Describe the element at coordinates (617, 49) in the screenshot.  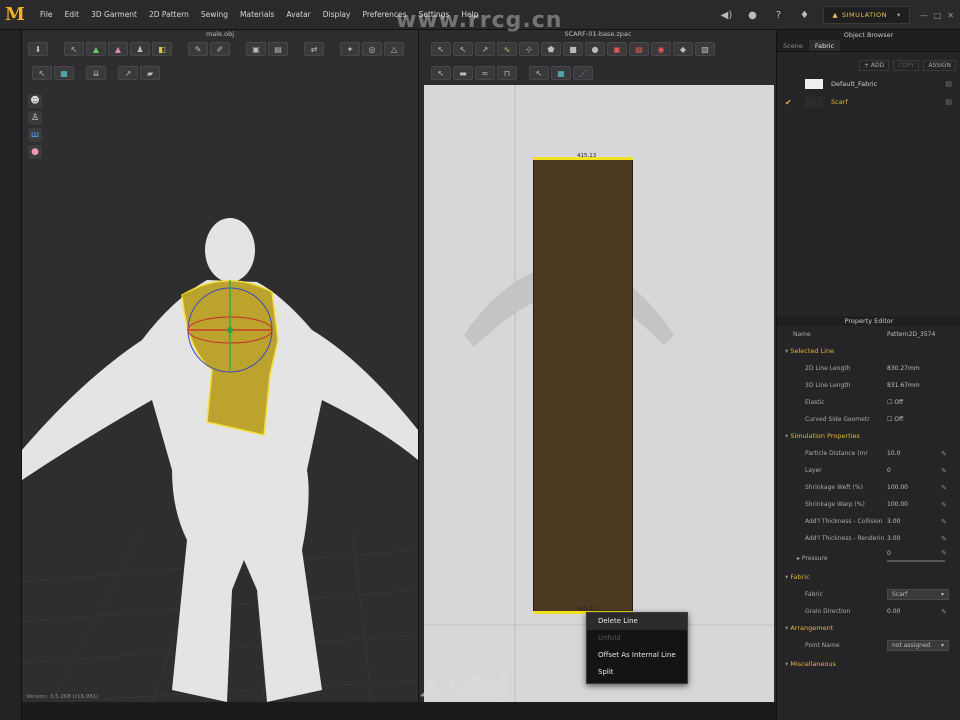
I see `internal-polygon-icon: ▣` at that location.